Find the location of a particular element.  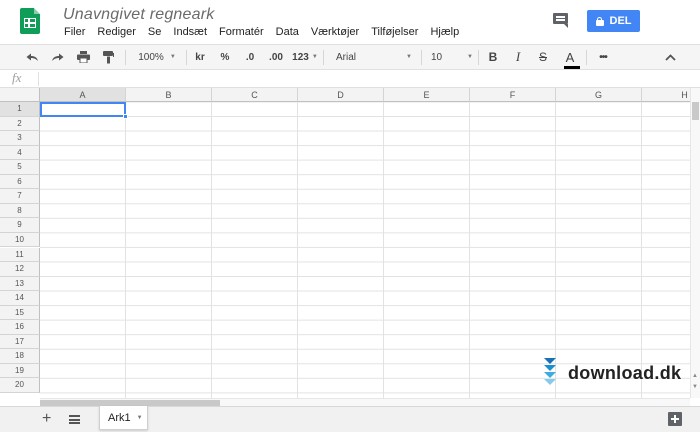

sheets-logo-icon is located at coordinates (30, 21).